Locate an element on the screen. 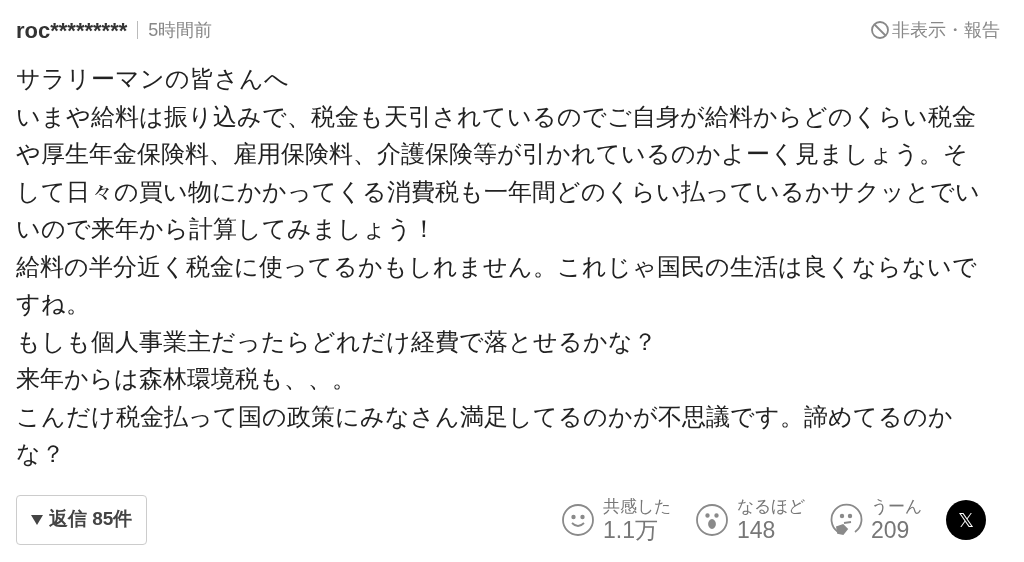 The image size is (1024, 562). comment-text-line: 来年からは森林環境税も、、。 is located at coordinates (186, 379).